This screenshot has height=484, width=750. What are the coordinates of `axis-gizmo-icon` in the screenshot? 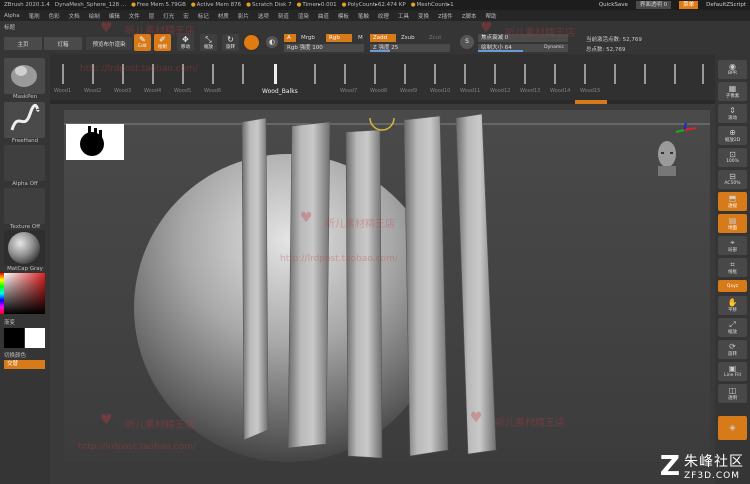 It's located at (685, 130).